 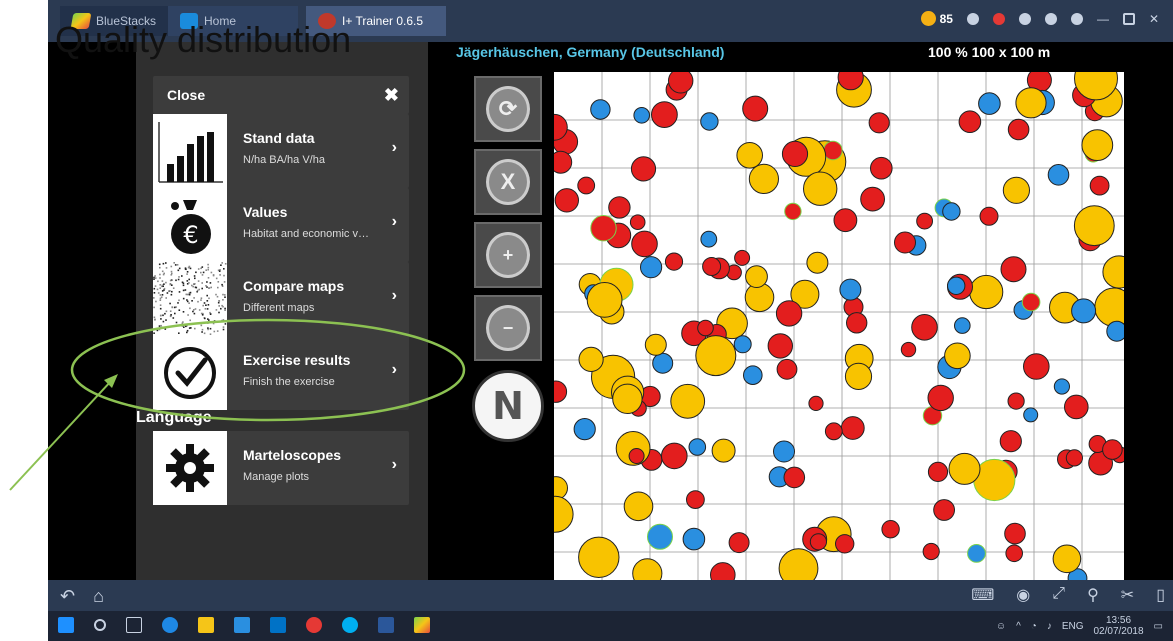 I want to click on tray-chevron-up-icon: ^, so click(x=1018, y=626).